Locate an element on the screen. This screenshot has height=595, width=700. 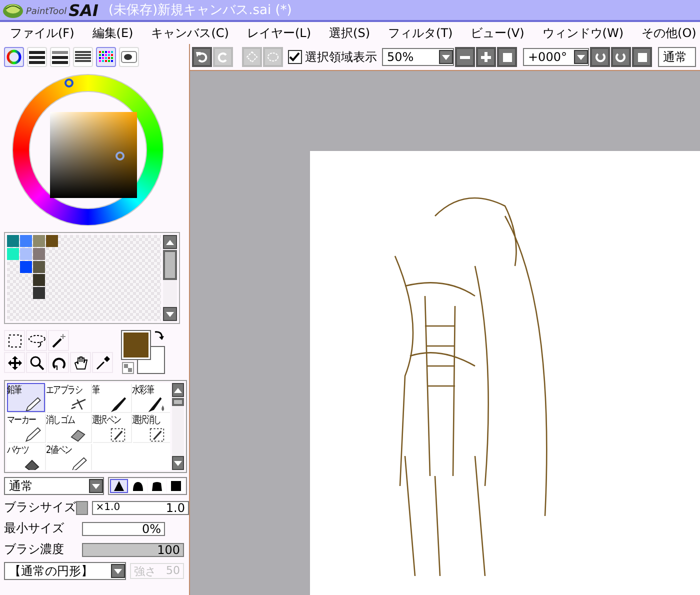
rotation-reset-button is located at coordinates (642, 57).